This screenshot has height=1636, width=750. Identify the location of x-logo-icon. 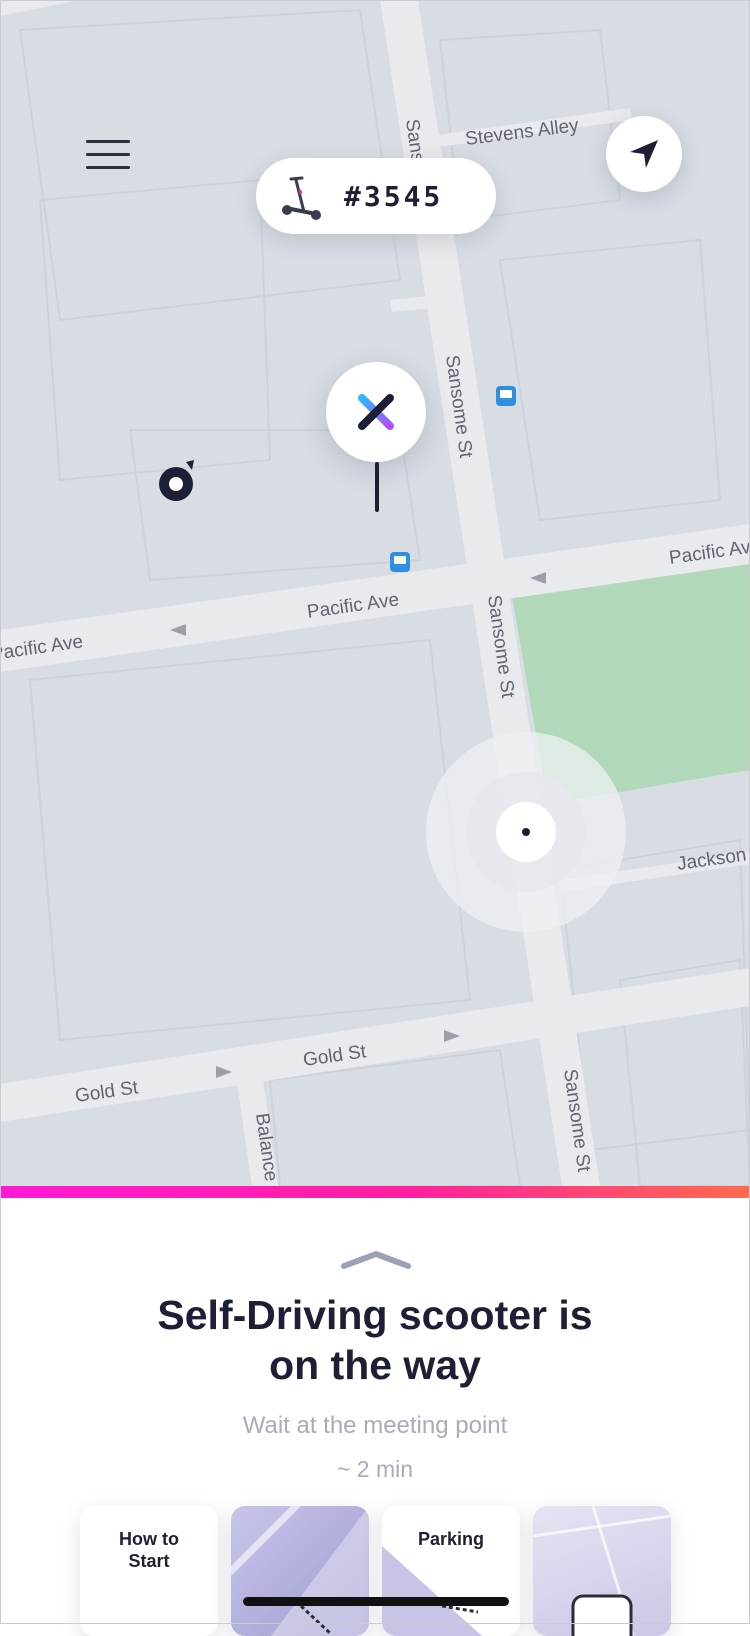
(376, 412).